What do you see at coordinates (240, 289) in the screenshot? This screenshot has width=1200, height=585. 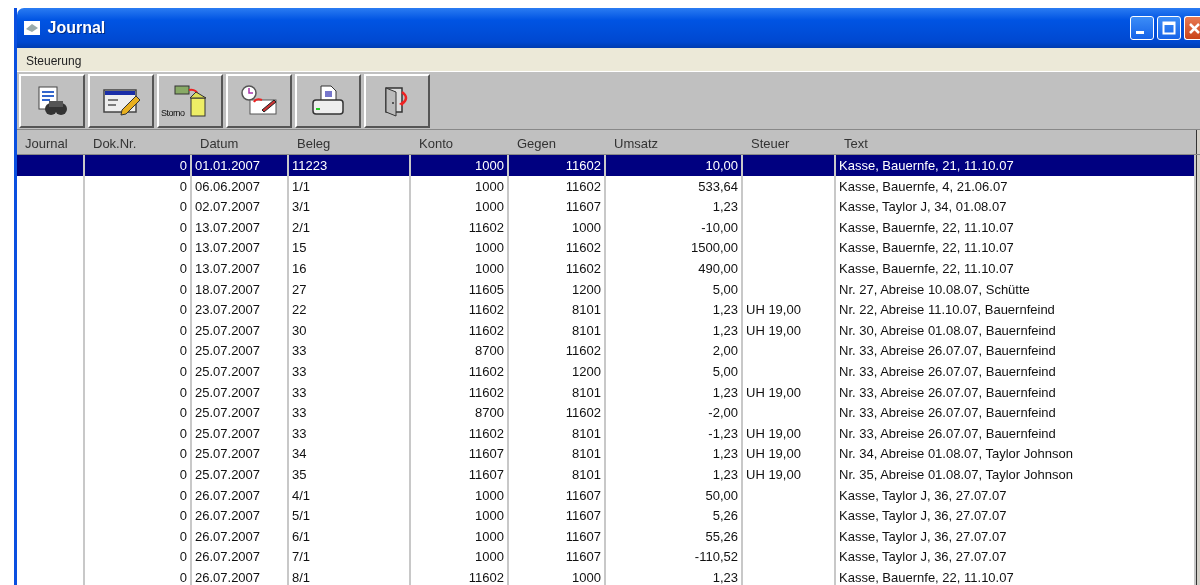 I see `table-cell: 18.07.2007` at bounding box center [240, 289].